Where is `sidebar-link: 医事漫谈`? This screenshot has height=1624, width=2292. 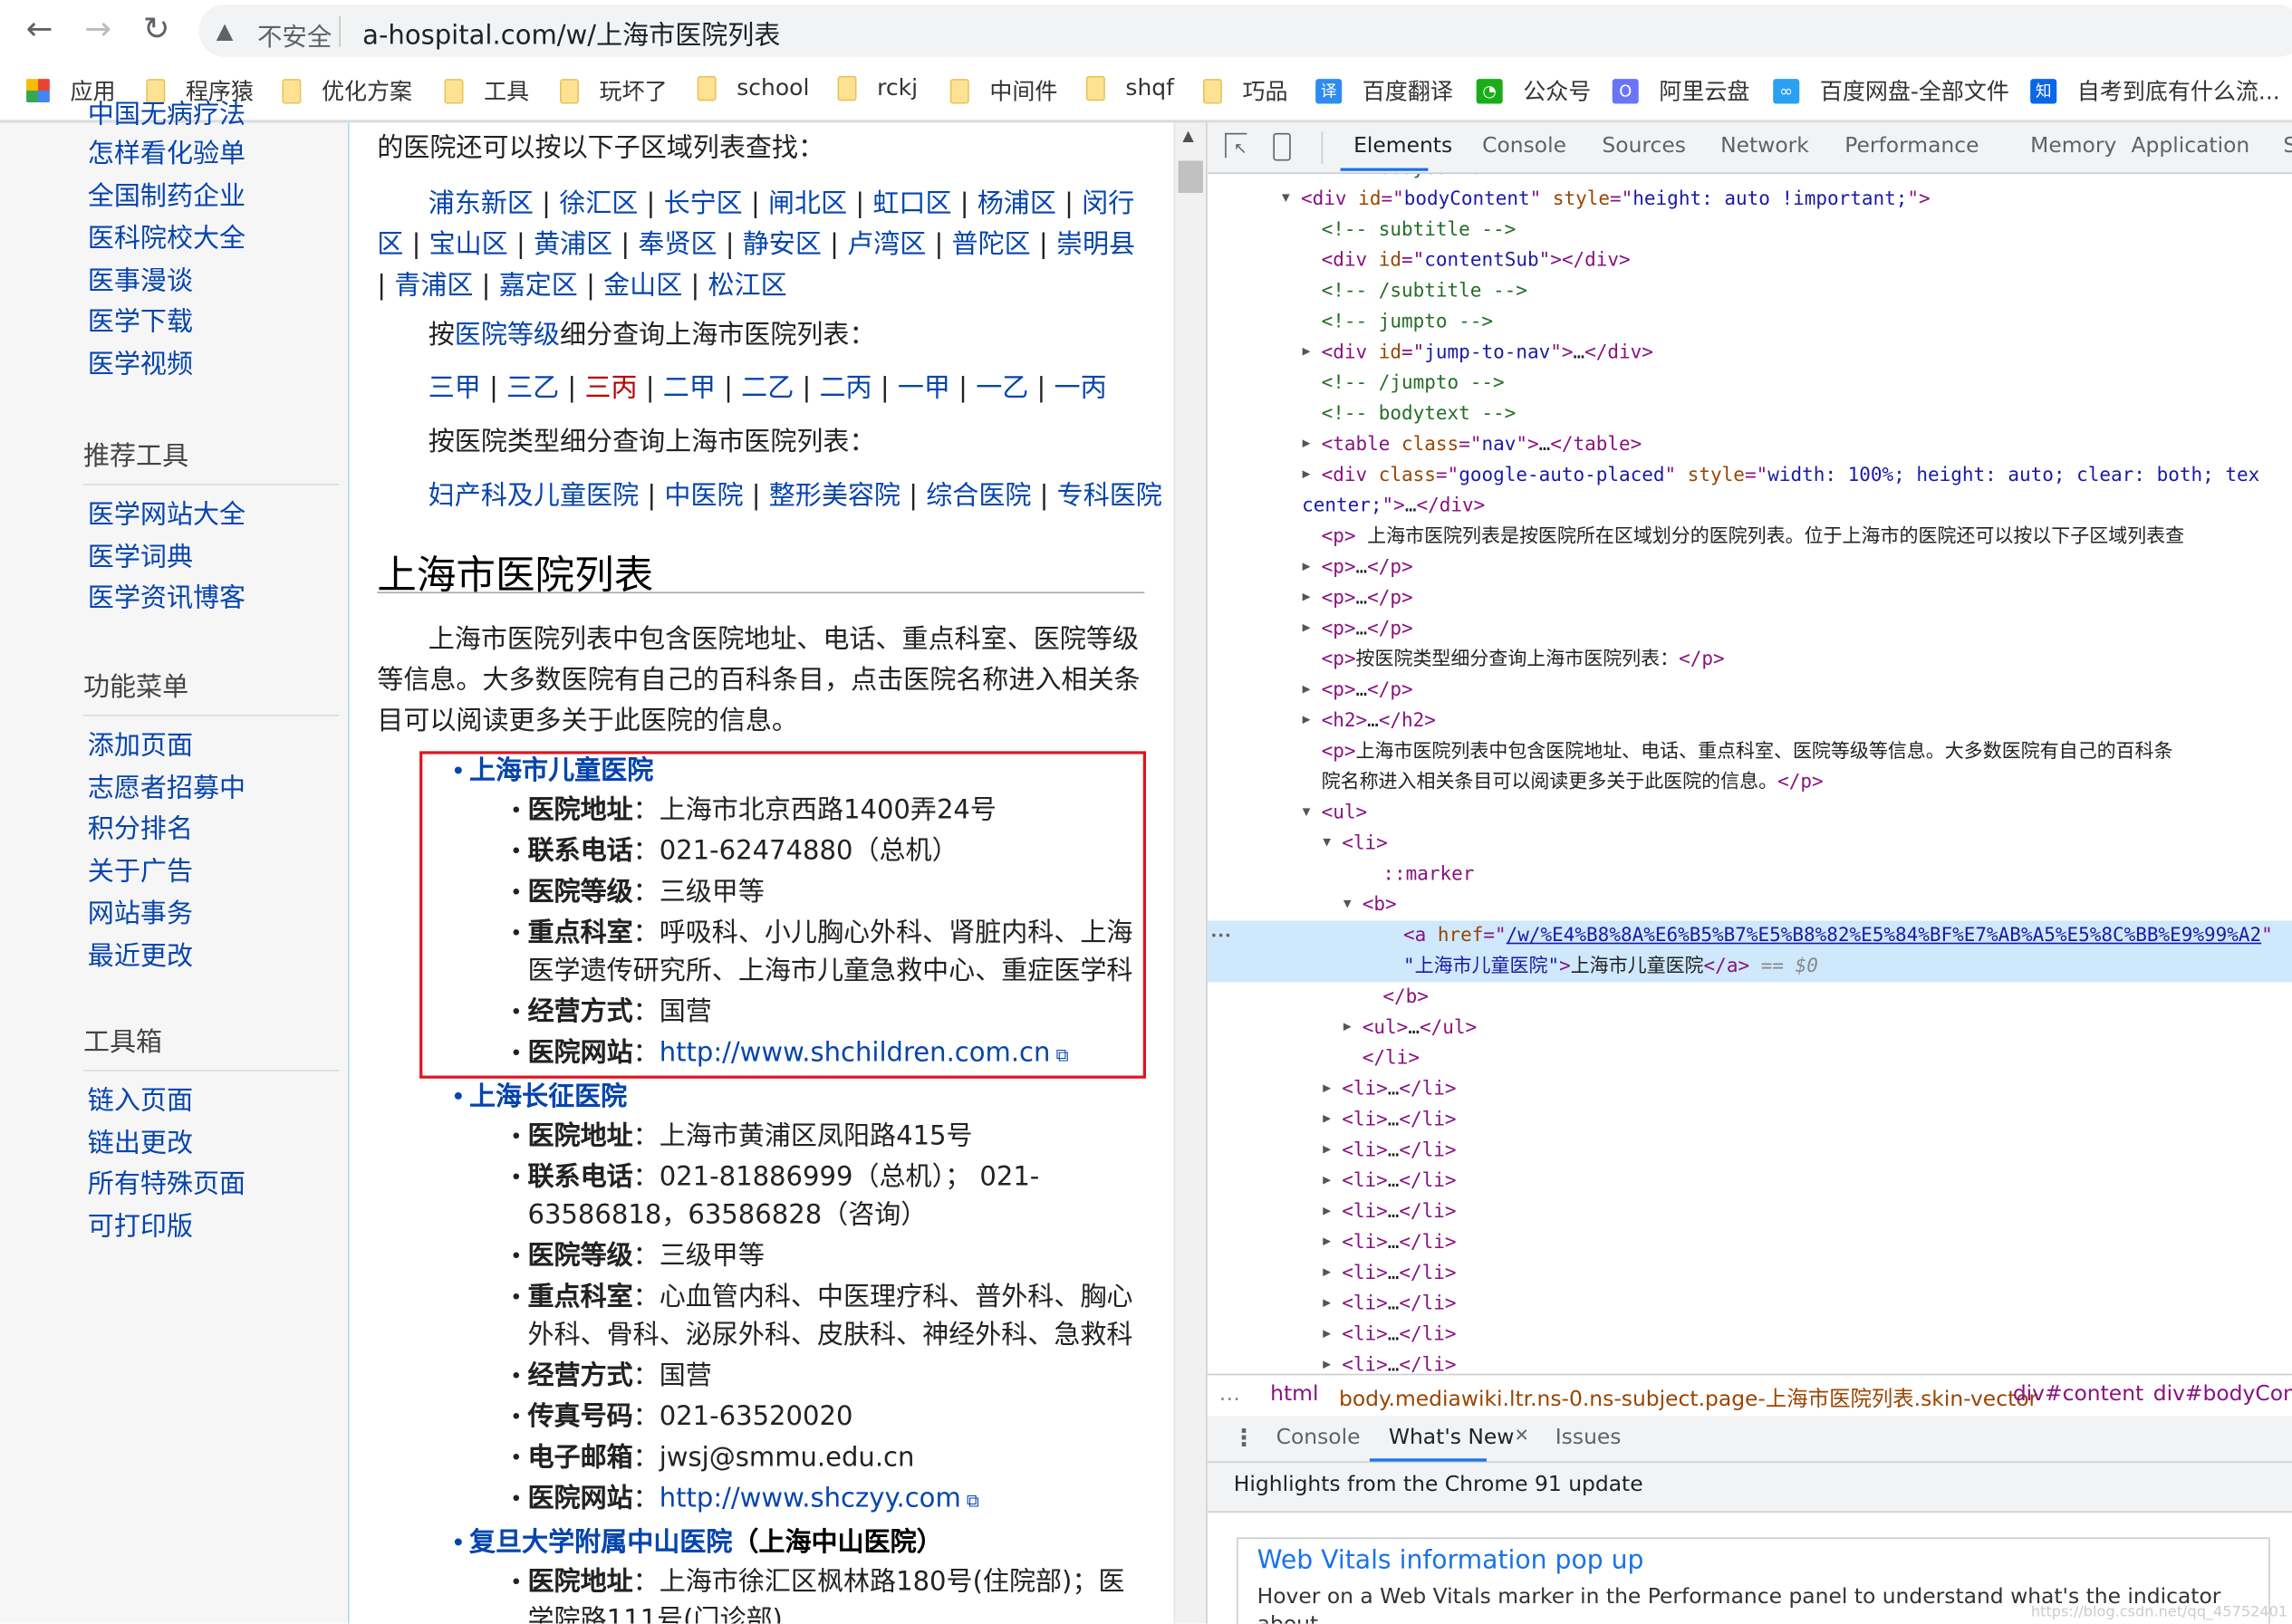 sidebar-link: 医事漫谈 is located at coordinates (140, 282).